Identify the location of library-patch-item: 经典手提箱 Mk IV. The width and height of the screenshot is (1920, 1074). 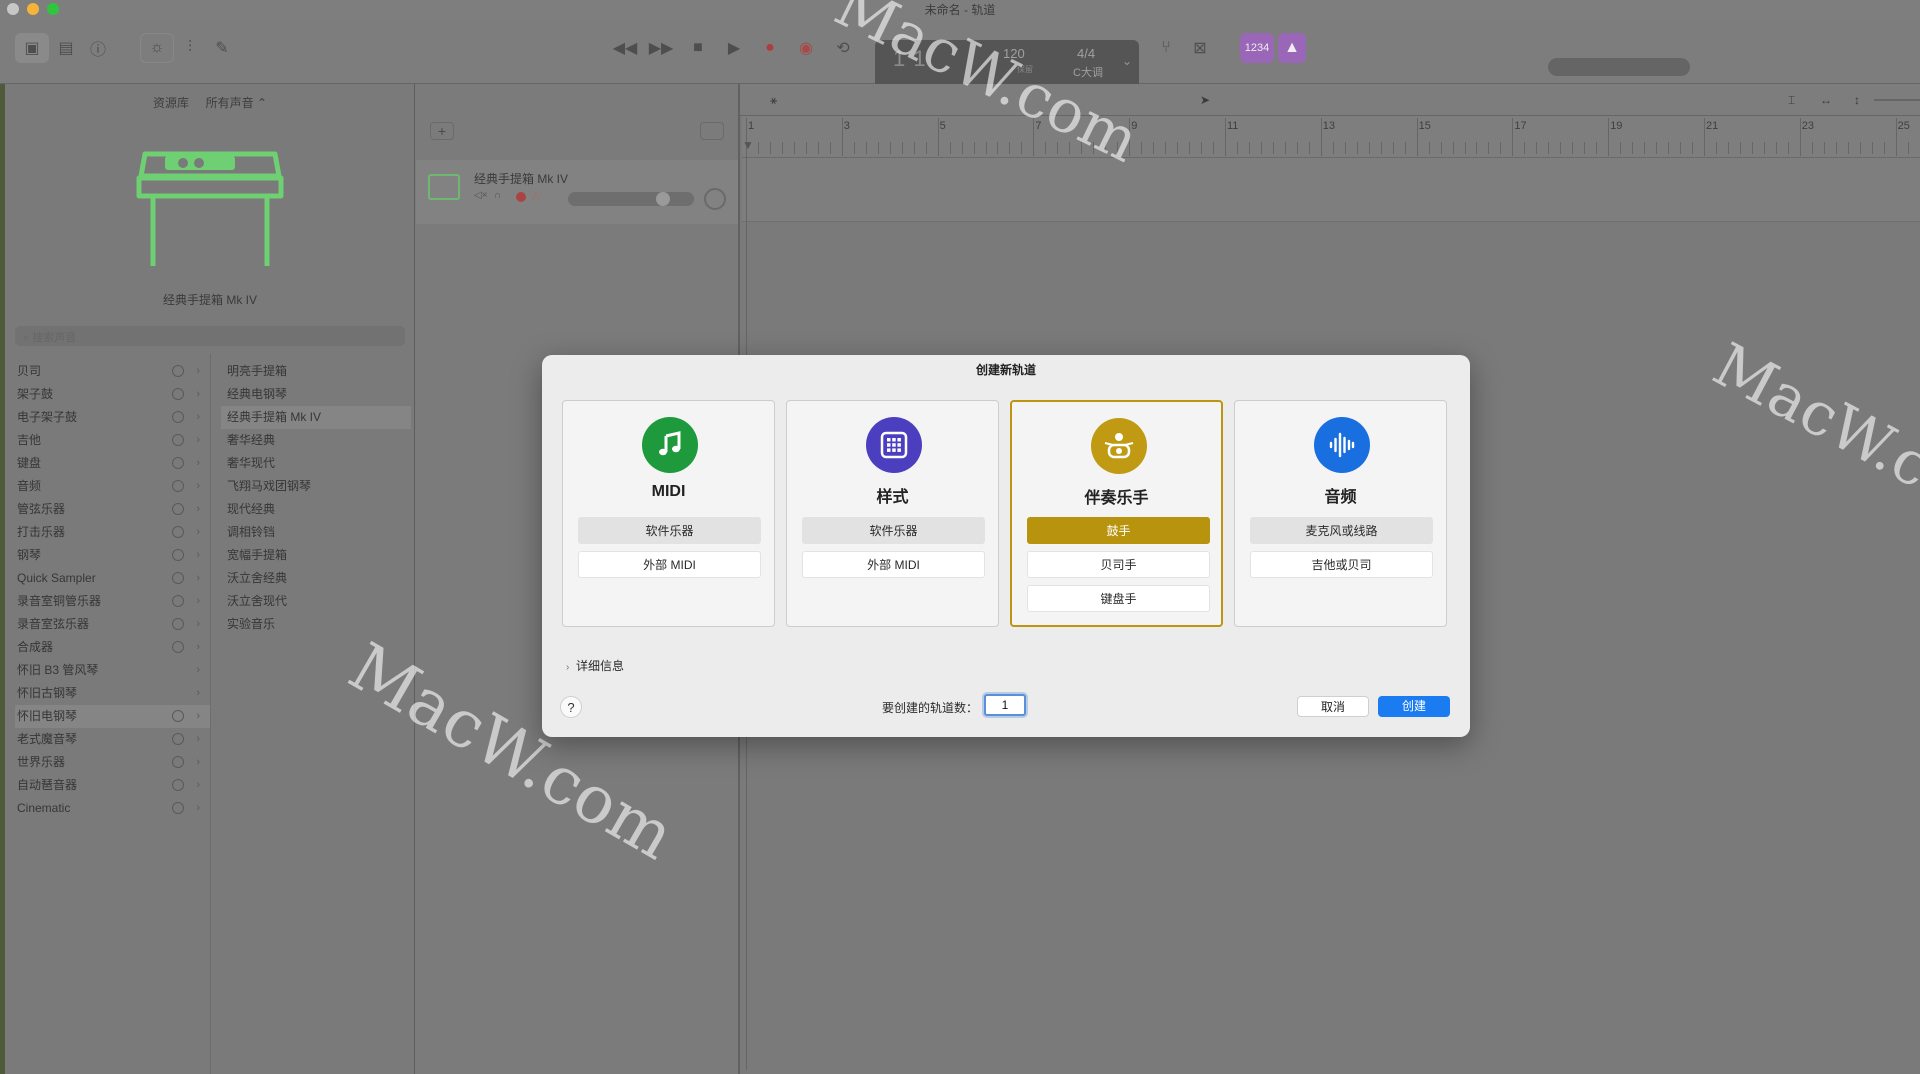
(316, 417).